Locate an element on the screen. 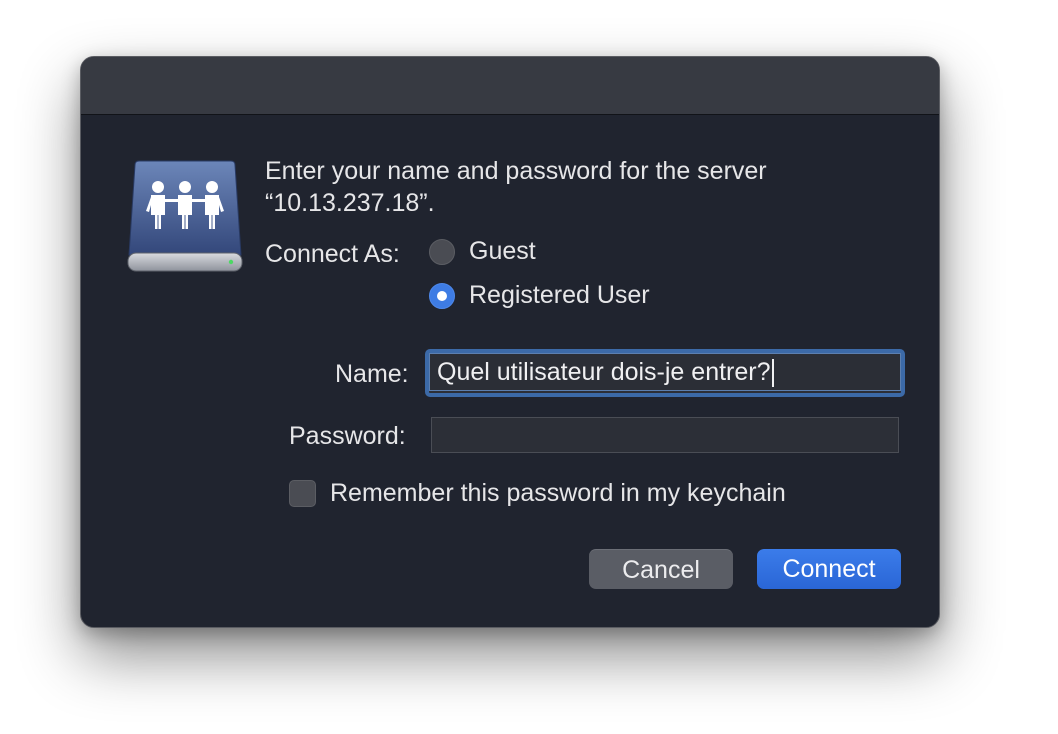 The width and height of the screenshot is (1058, 734). radio-registered-user: Registered User is located at coordinates (539, 295).